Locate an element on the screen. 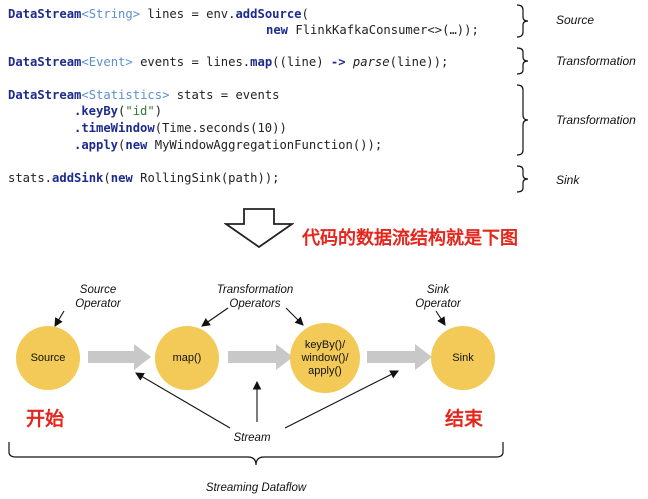 This screenshot has width=648, height=499. node-keyby-line-2: window()/ is located at coordinates (325, 357).